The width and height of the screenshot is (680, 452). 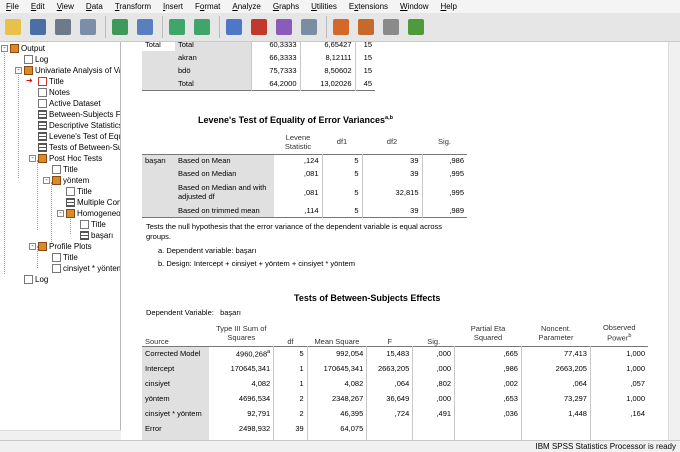 What do you see at coordinates (133, 6) in the screenshot?
I see `menu-transform: Transform` at bounding box center [133, 6].